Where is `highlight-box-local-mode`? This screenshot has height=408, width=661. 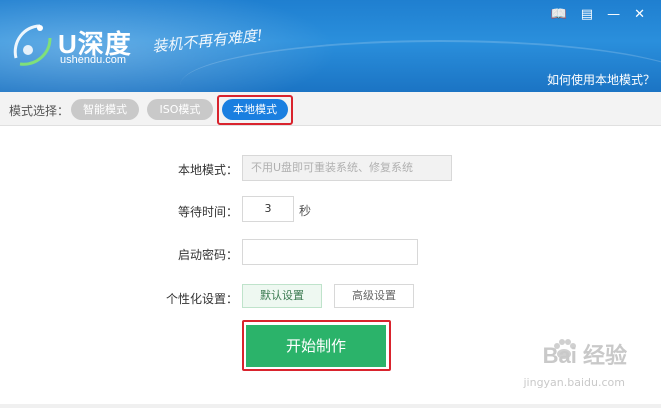
highlight-box-local-mode is located at coordinates (255, 110).